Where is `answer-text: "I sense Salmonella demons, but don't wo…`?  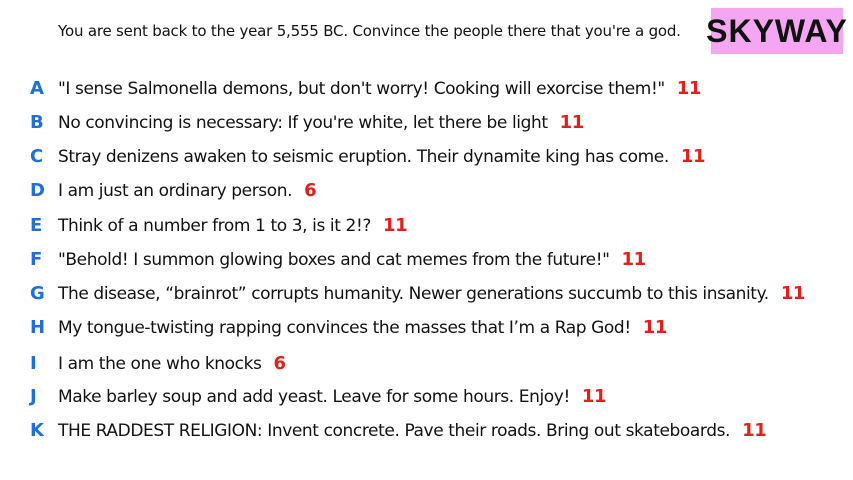
answer-text: "I sense Salmonella demons, but don't wo… is located at coordinates (361, 88).